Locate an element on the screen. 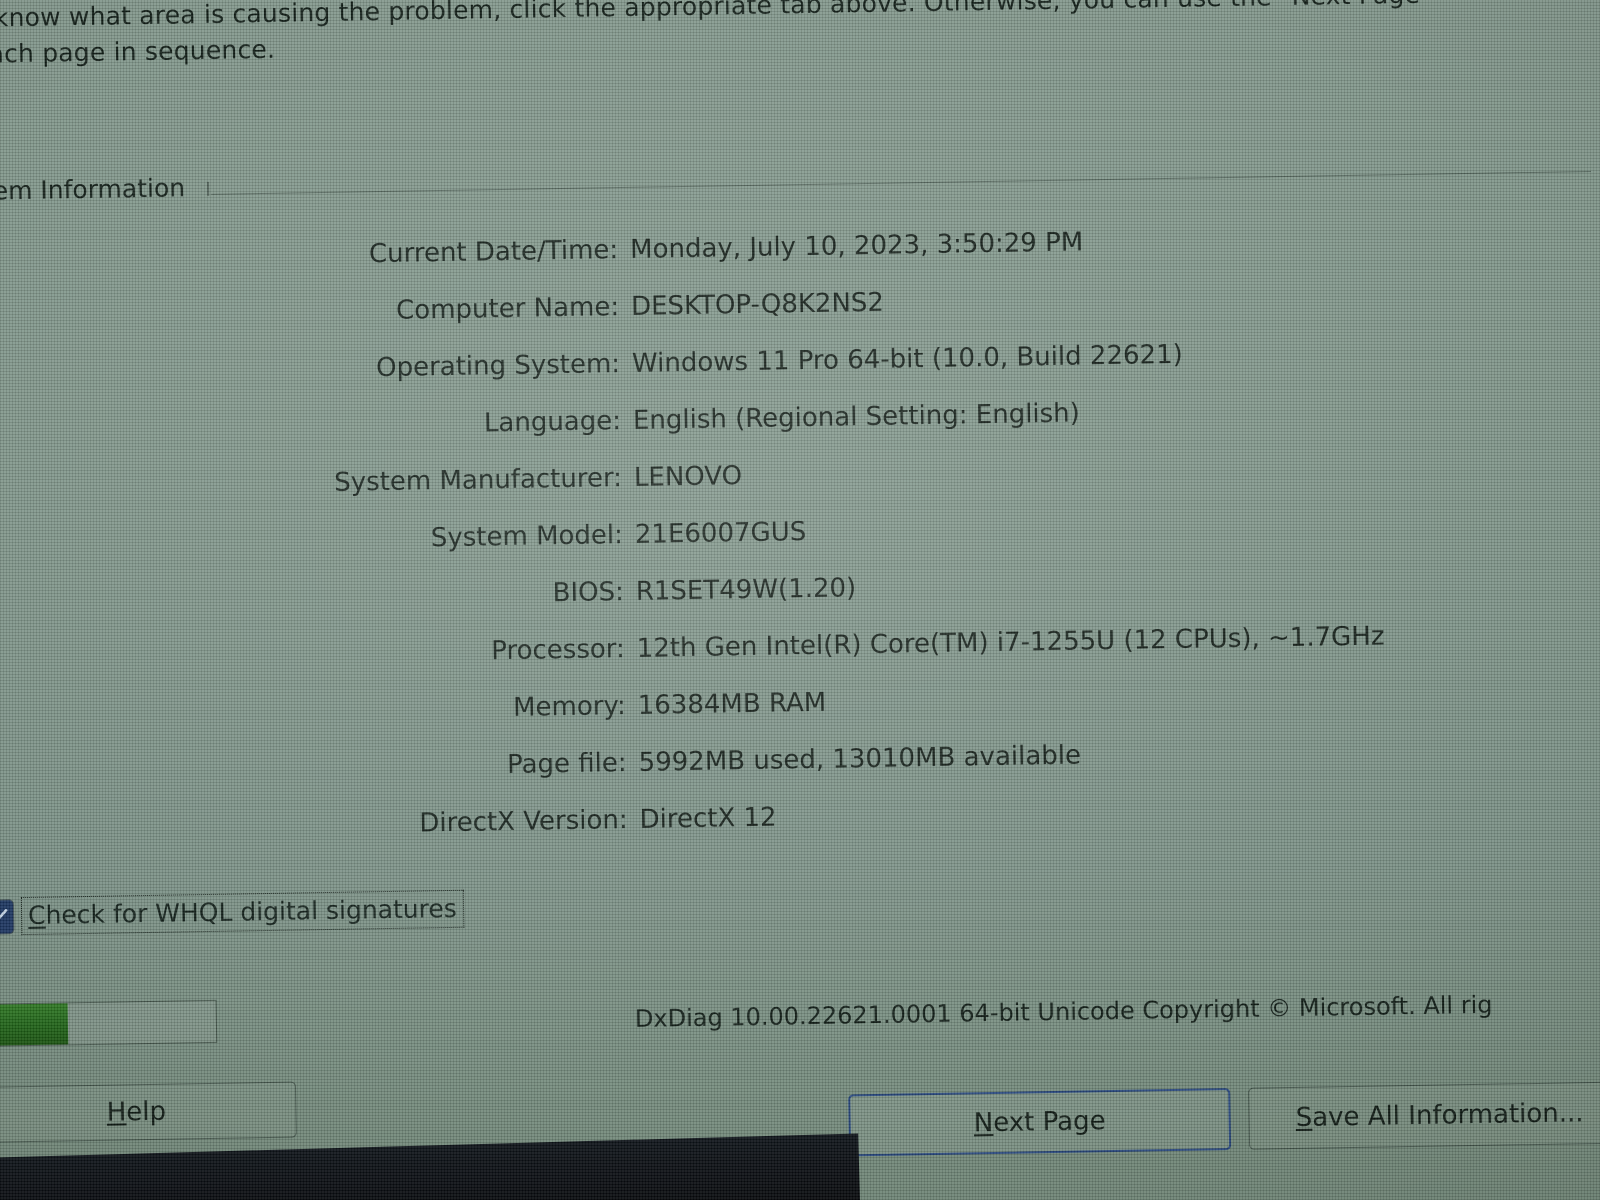 Image resolution: width=1600 pixels, height=1200 pixels. progress-bar-fill is located at coordinates (34, 1024).